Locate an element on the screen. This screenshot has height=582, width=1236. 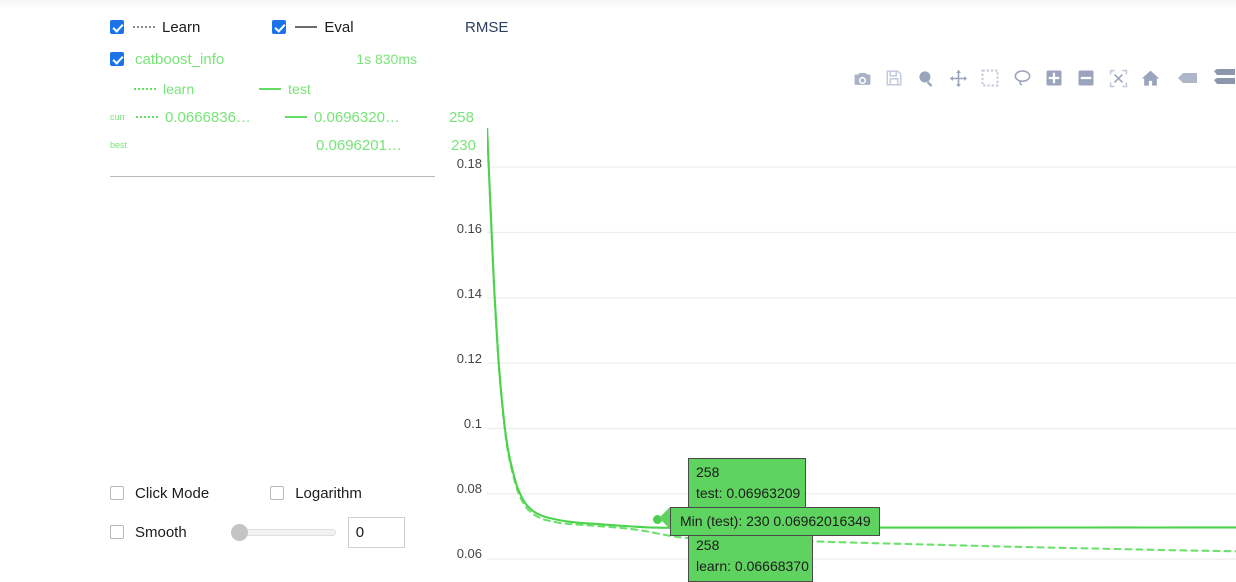
y-tick-label: 0.08 is located at coordinates (469, 488).